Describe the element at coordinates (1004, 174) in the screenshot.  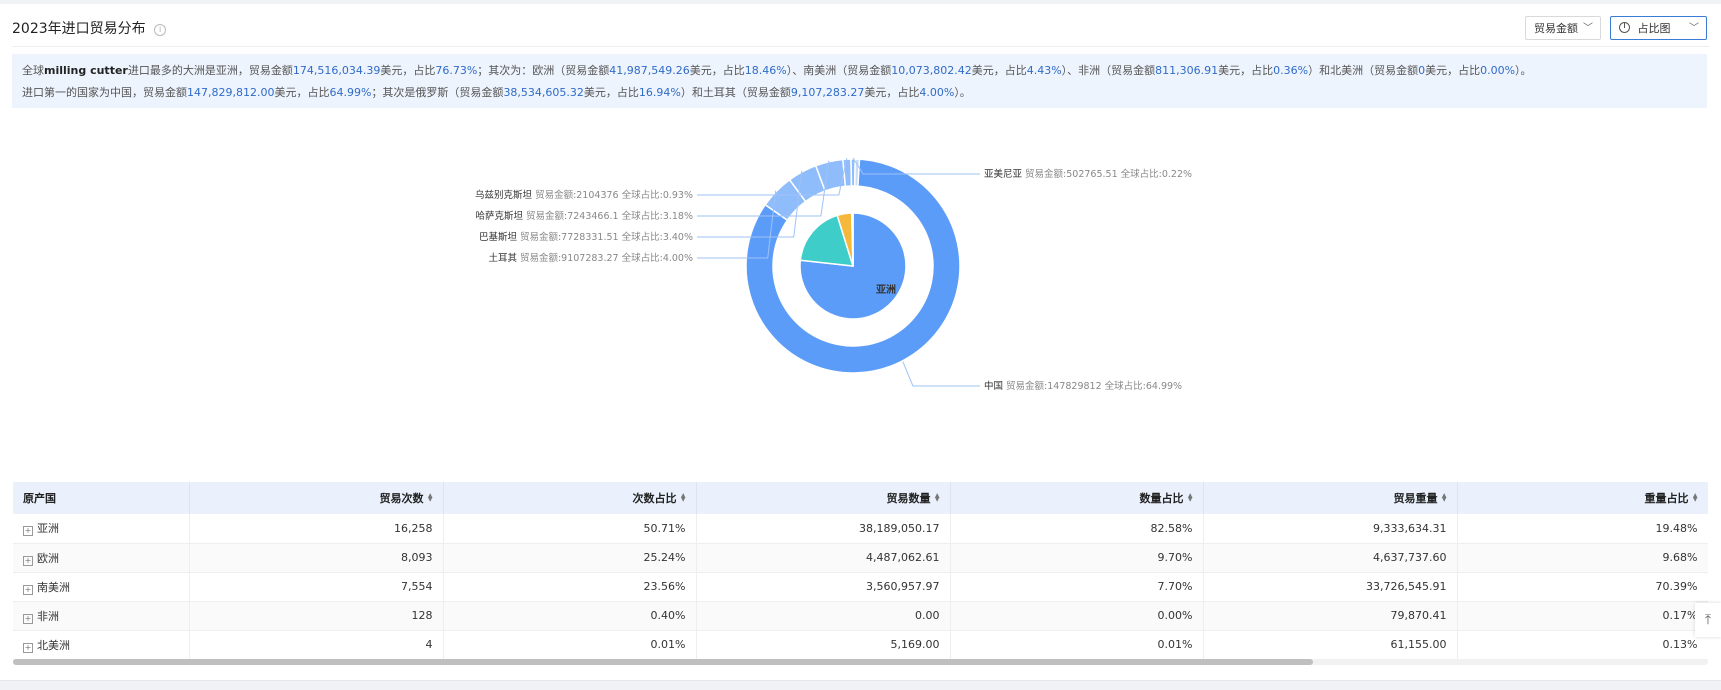
I see `slice-label-name: 亚美尼亚` at that location.